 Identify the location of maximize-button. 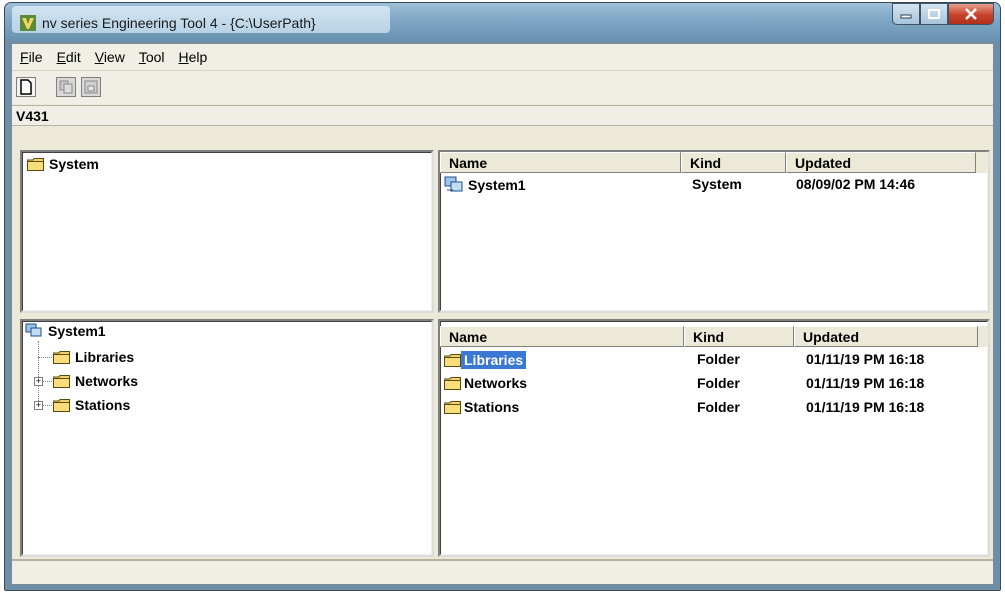
(934, 14).